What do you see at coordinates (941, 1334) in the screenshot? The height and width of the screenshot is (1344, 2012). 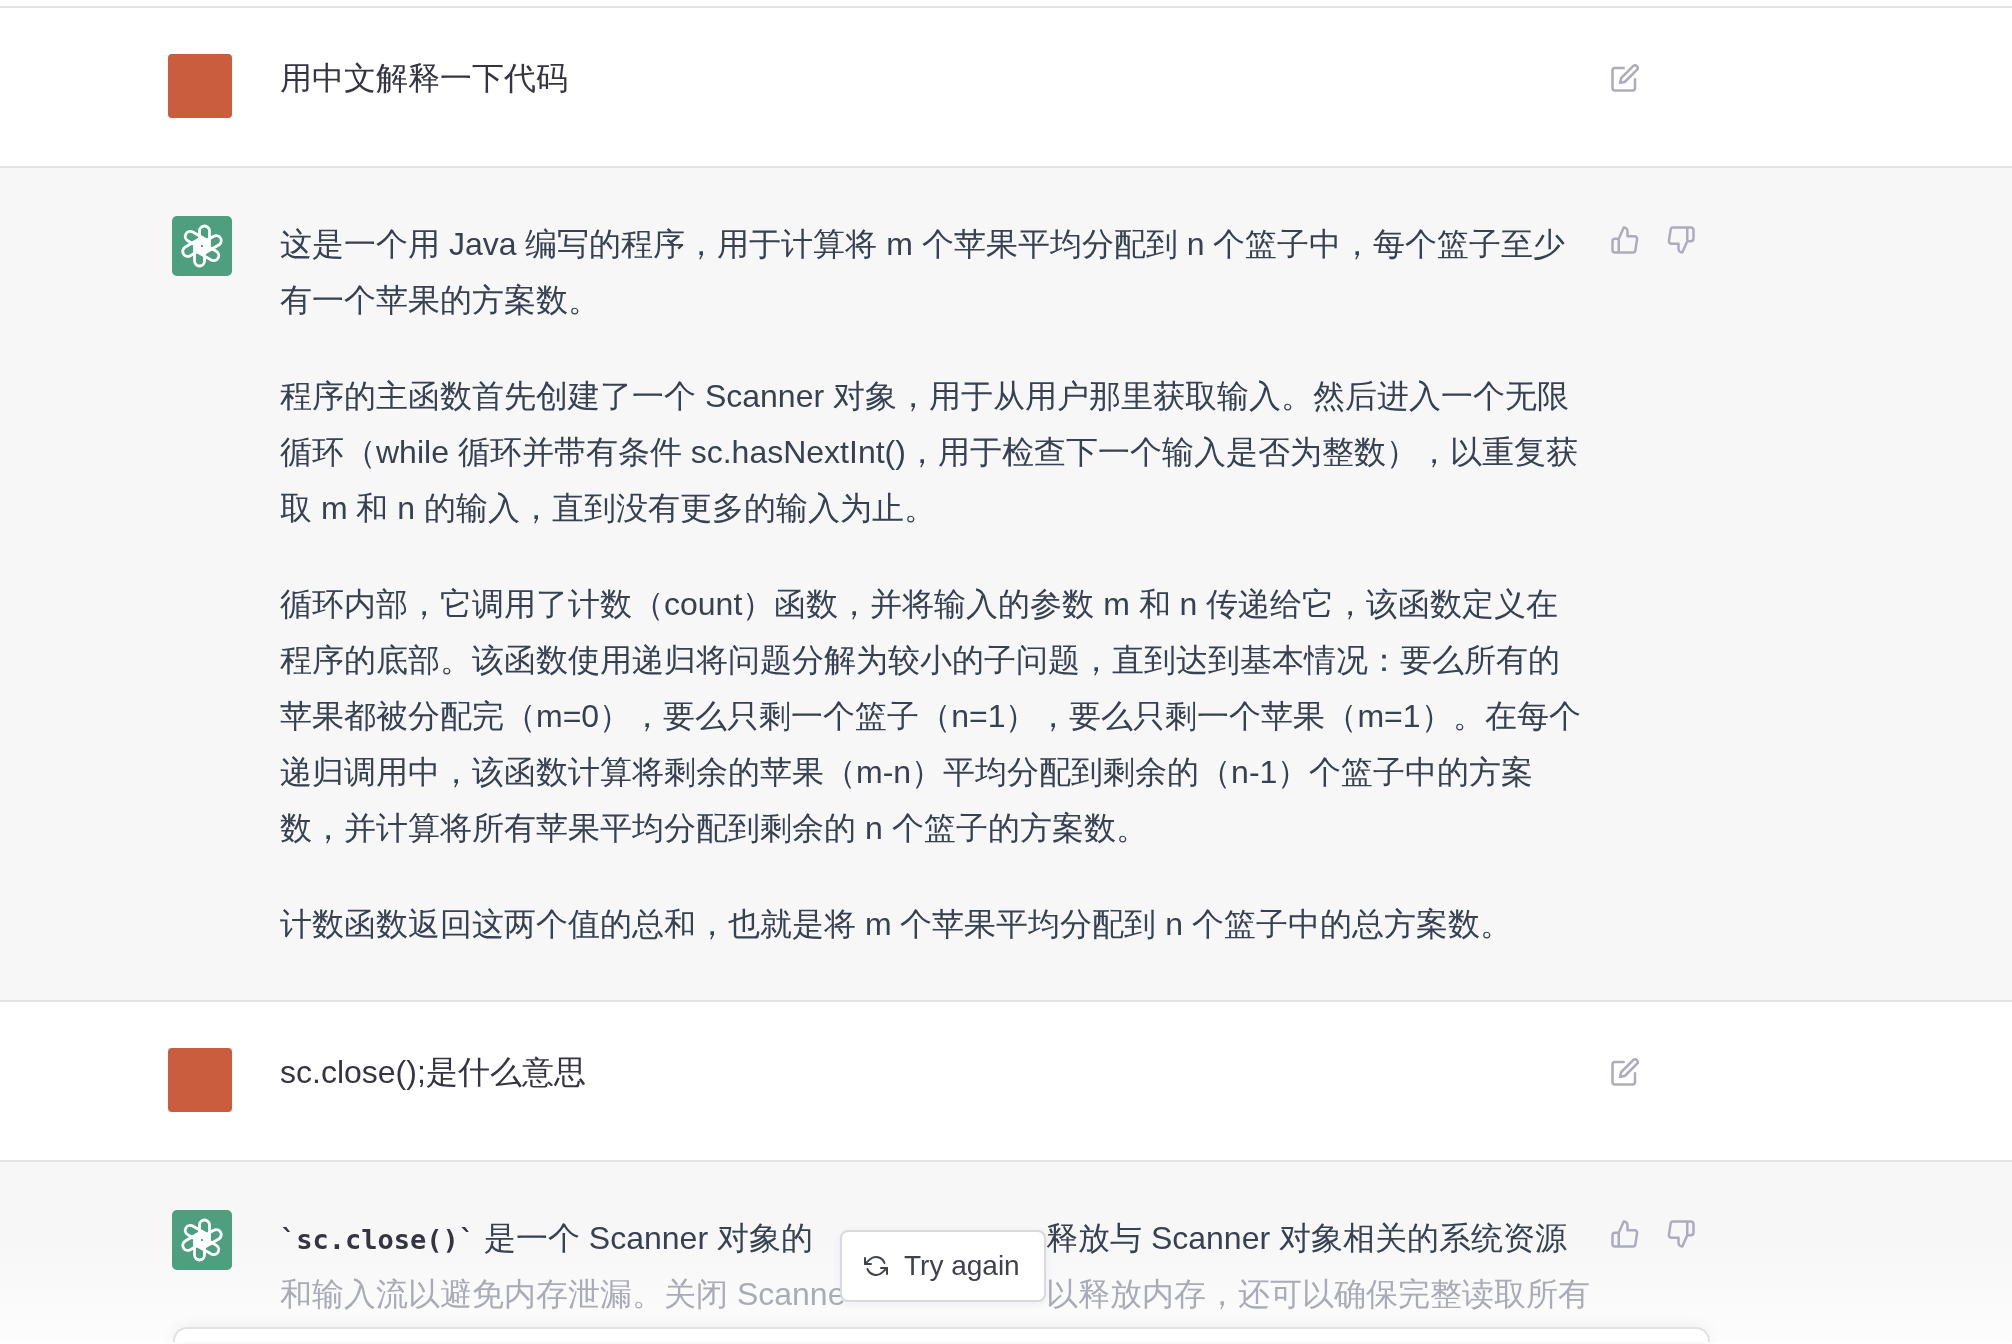 I see `message-input` at bounding box center [941, 1334].